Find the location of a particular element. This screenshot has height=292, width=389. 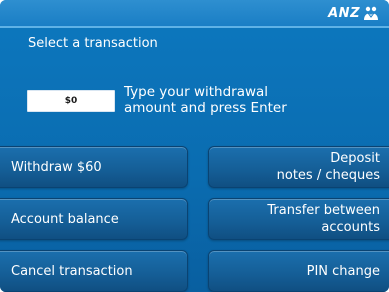

transfer-between-accounts-button: Transfer between accounts is located at coordinates (298, 219).